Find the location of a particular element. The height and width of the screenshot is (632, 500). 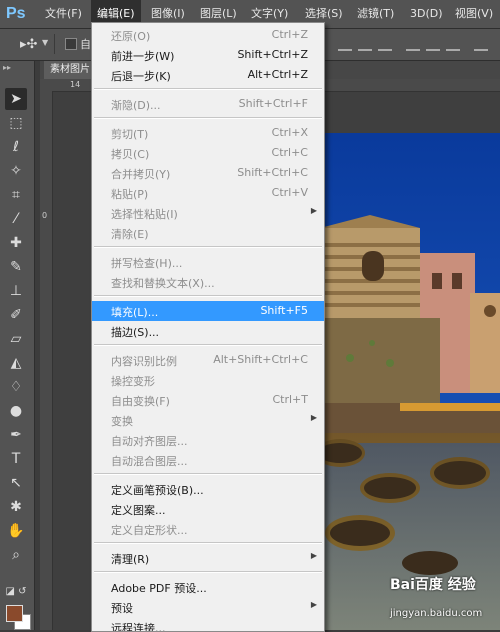

menu-item-copy-merged: 合并拷贝(Y) Shift+Ctrl+C is located at coordinates (208, 173).